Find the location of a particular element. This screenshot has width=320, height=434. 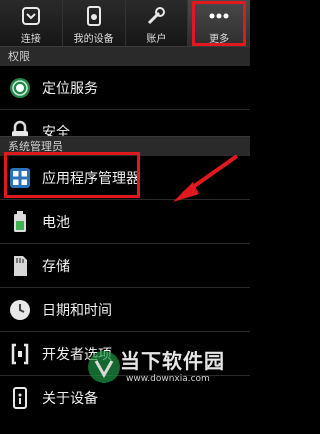

location-icon is located at coordinates (20, 87).